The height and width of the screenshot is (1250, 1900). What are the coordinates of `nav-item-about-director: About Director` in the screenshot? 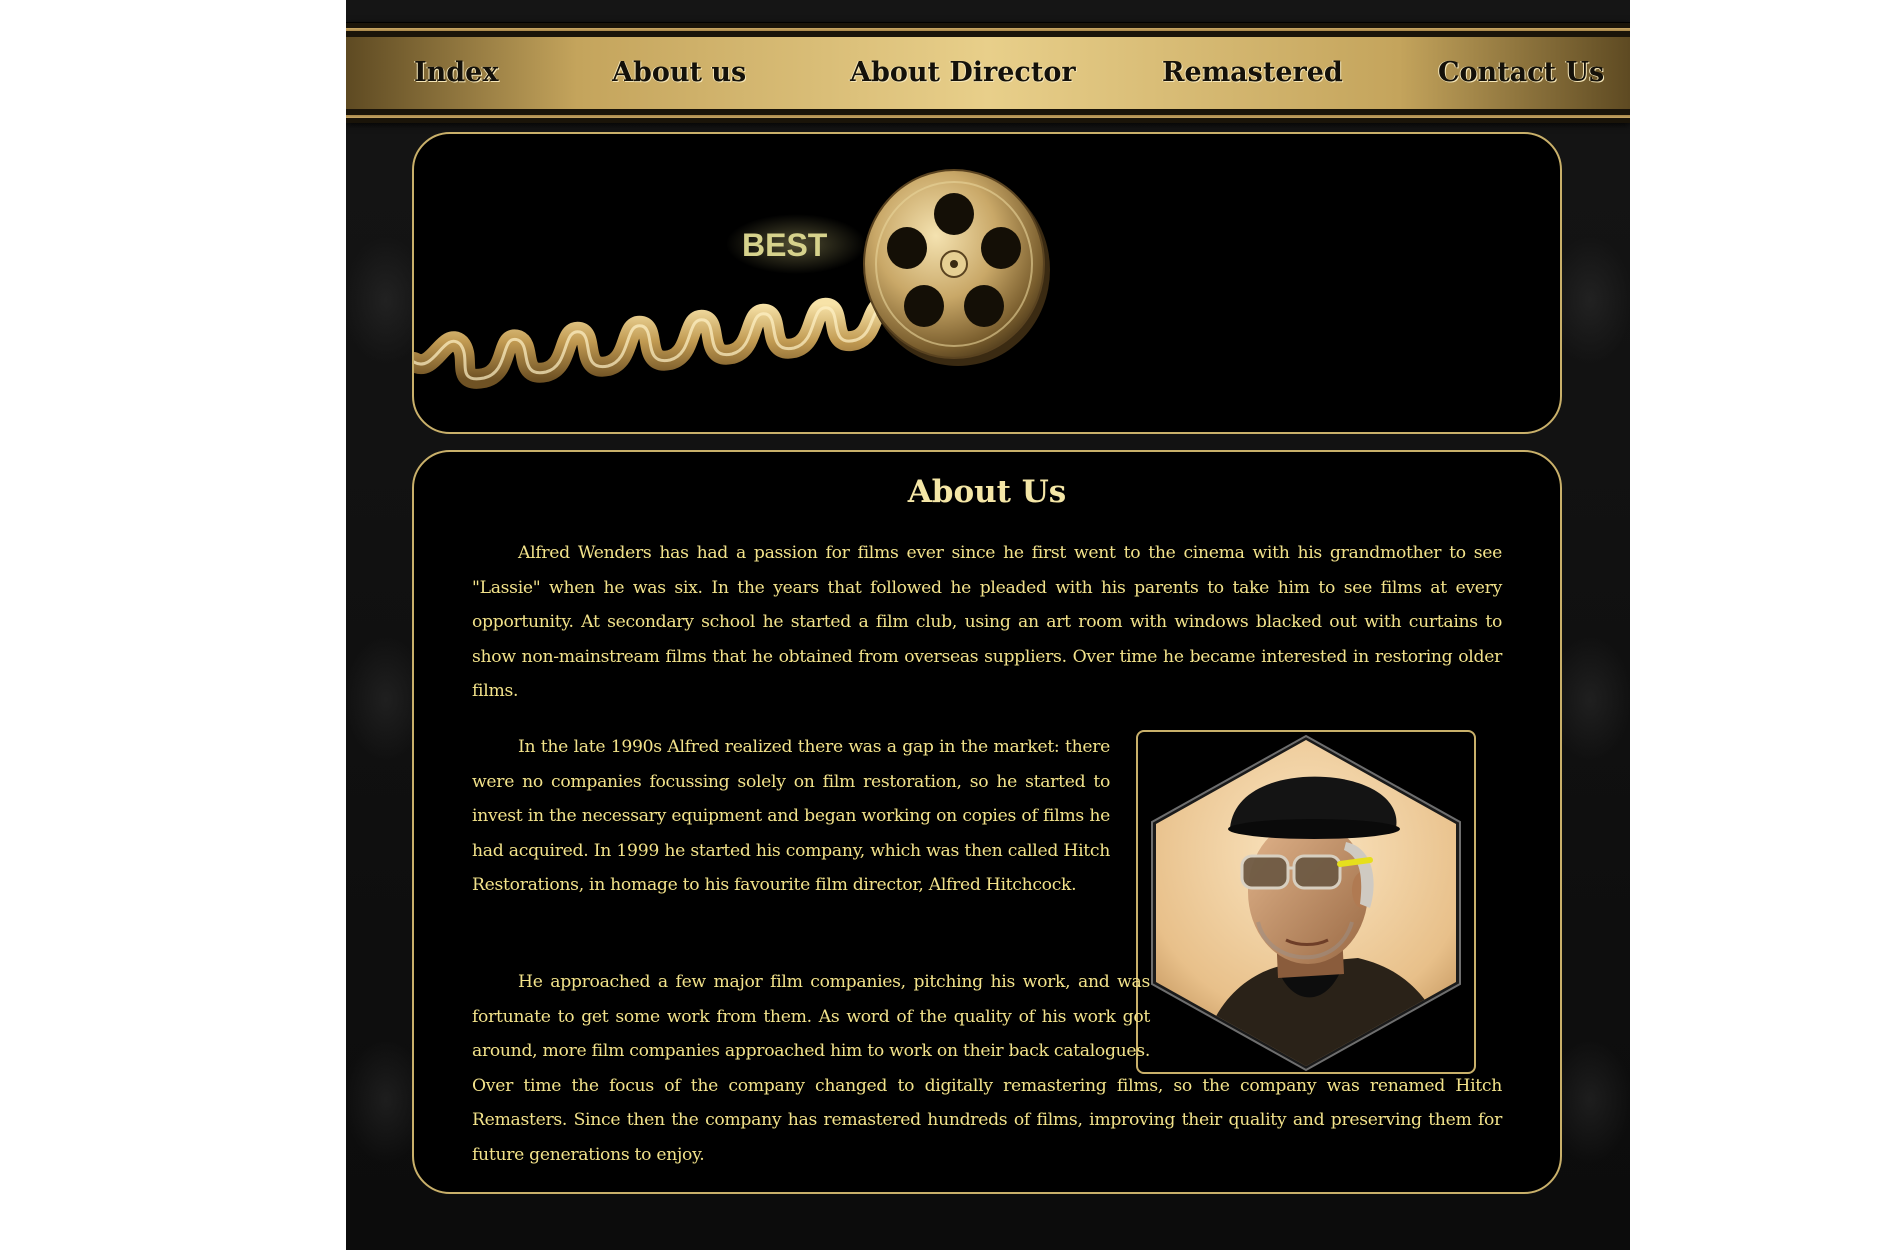 It's located at (963, 73).